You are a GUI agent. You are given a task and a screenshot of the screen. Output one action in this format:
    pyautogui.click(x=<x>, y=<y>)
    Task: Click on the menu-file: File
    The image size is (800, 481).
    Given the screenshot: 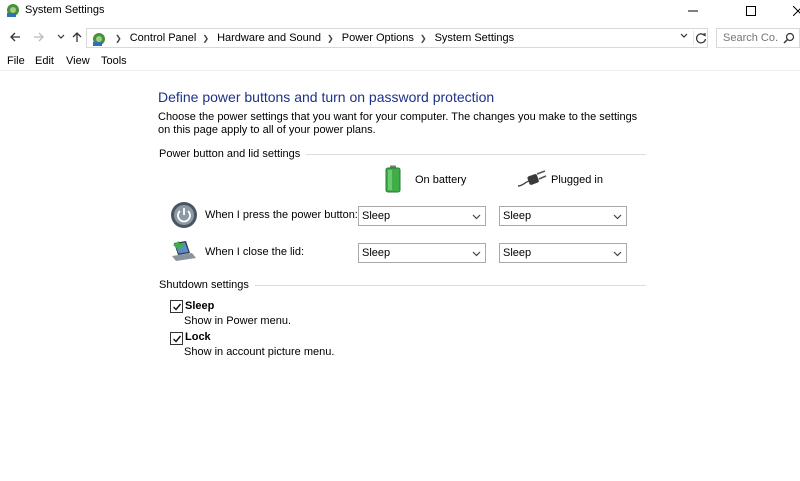 What is the action you would take?
    pyautogui.click(x=16, y=61)
    